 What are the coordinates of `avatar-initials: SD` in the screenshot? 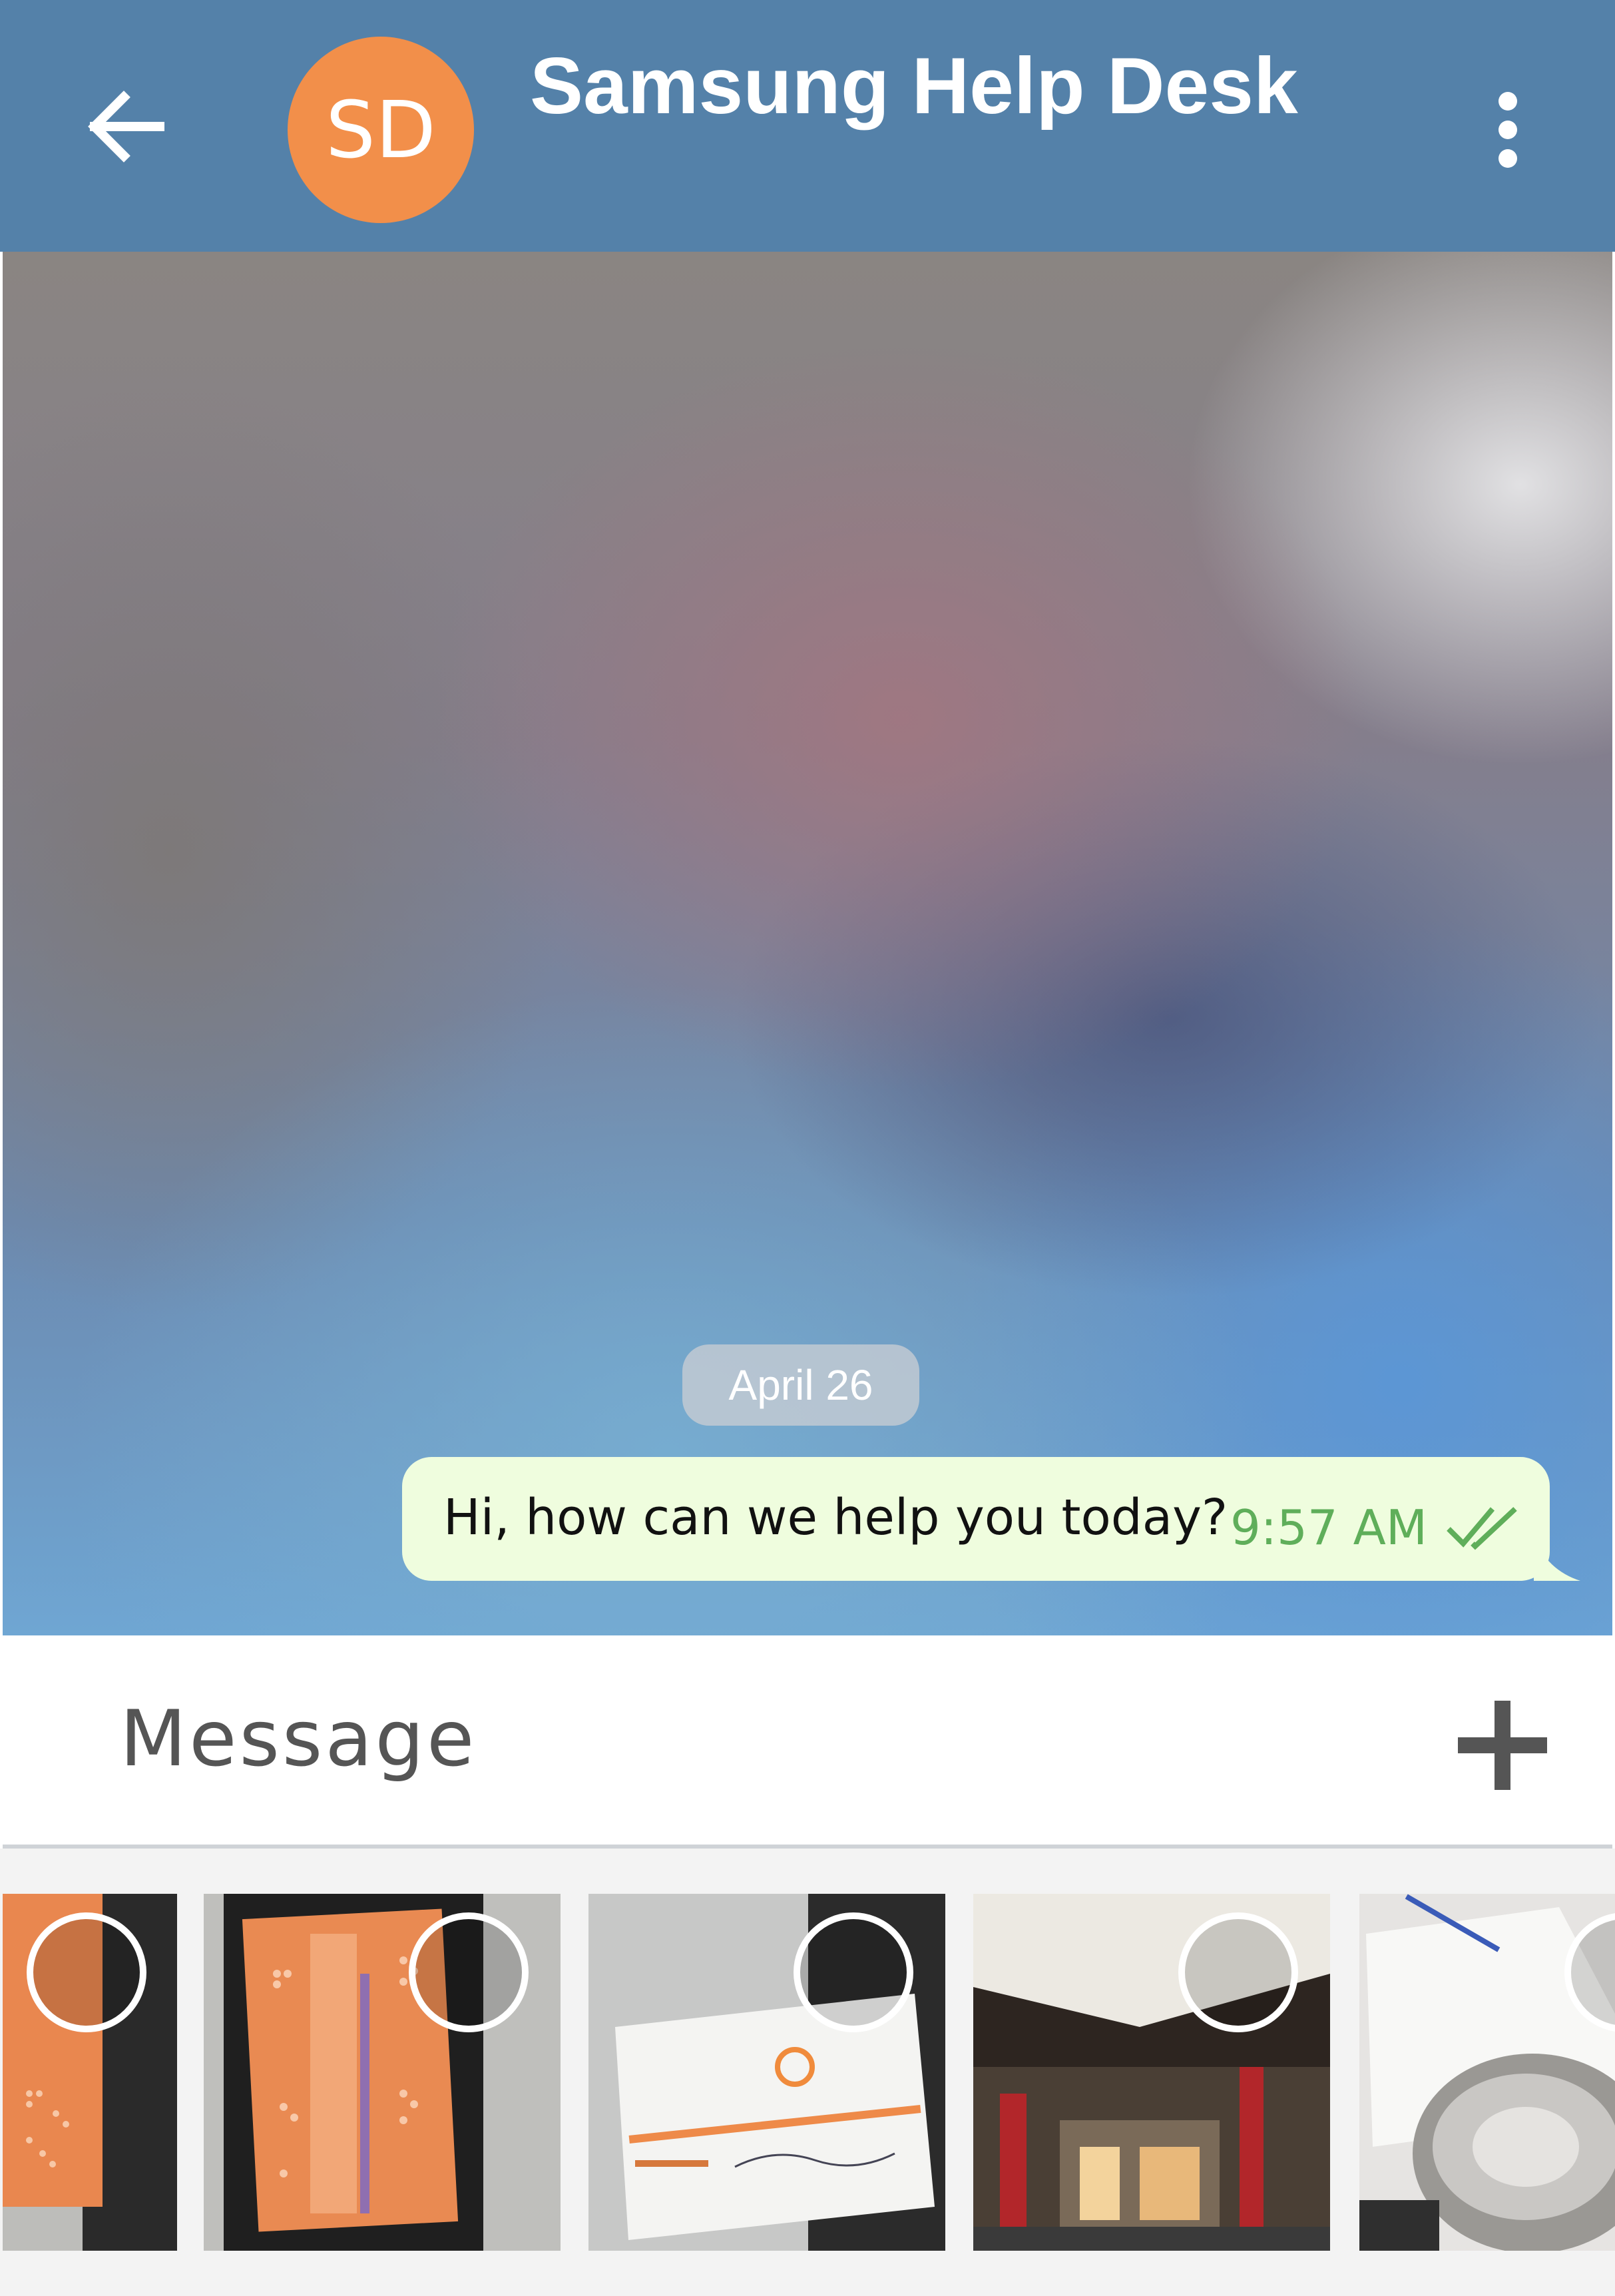 It's located at (381, 130).